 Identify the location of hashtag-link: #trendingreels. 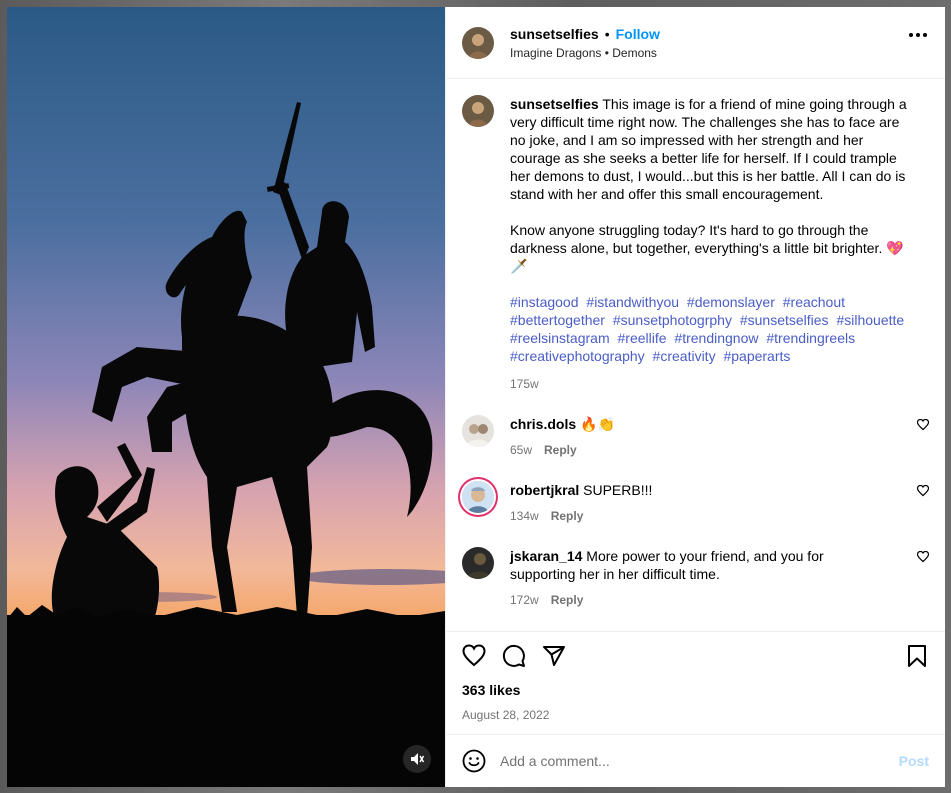
(810, 338).